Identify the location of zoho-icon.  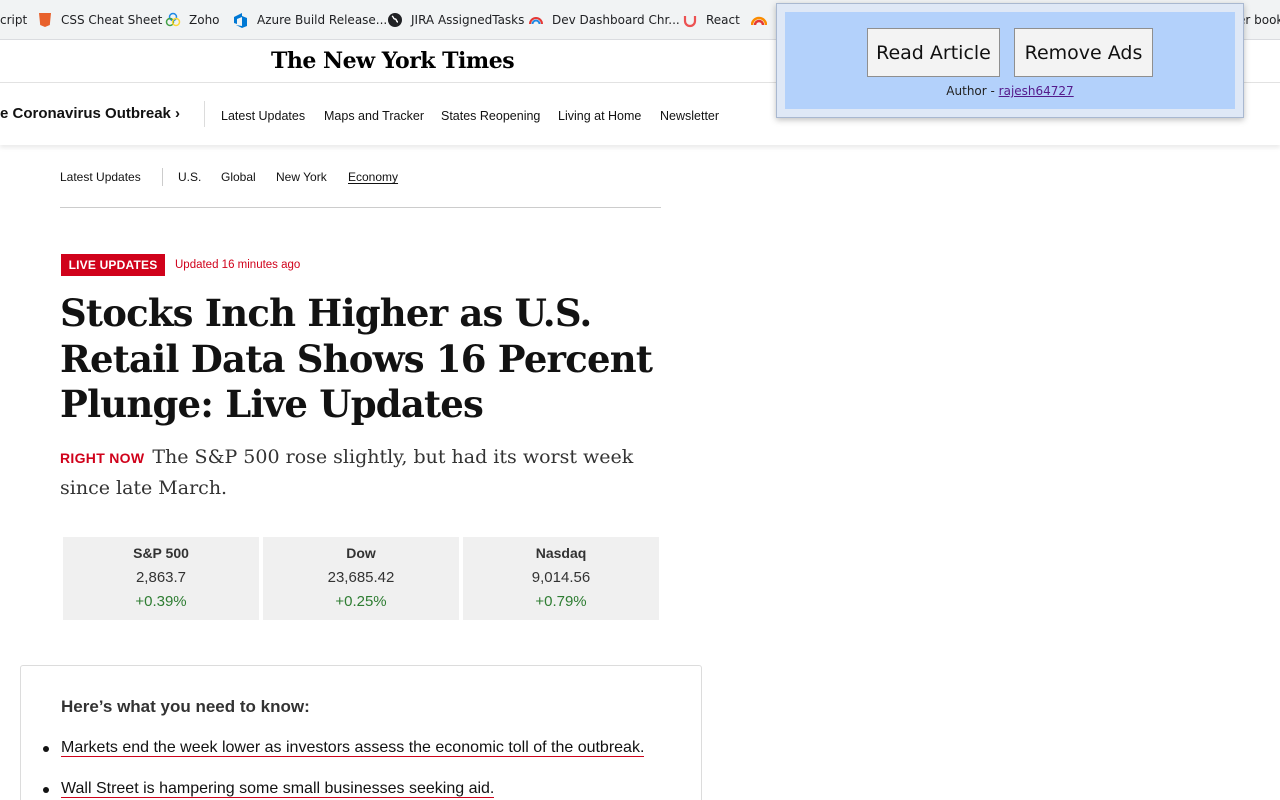
(173, 19).